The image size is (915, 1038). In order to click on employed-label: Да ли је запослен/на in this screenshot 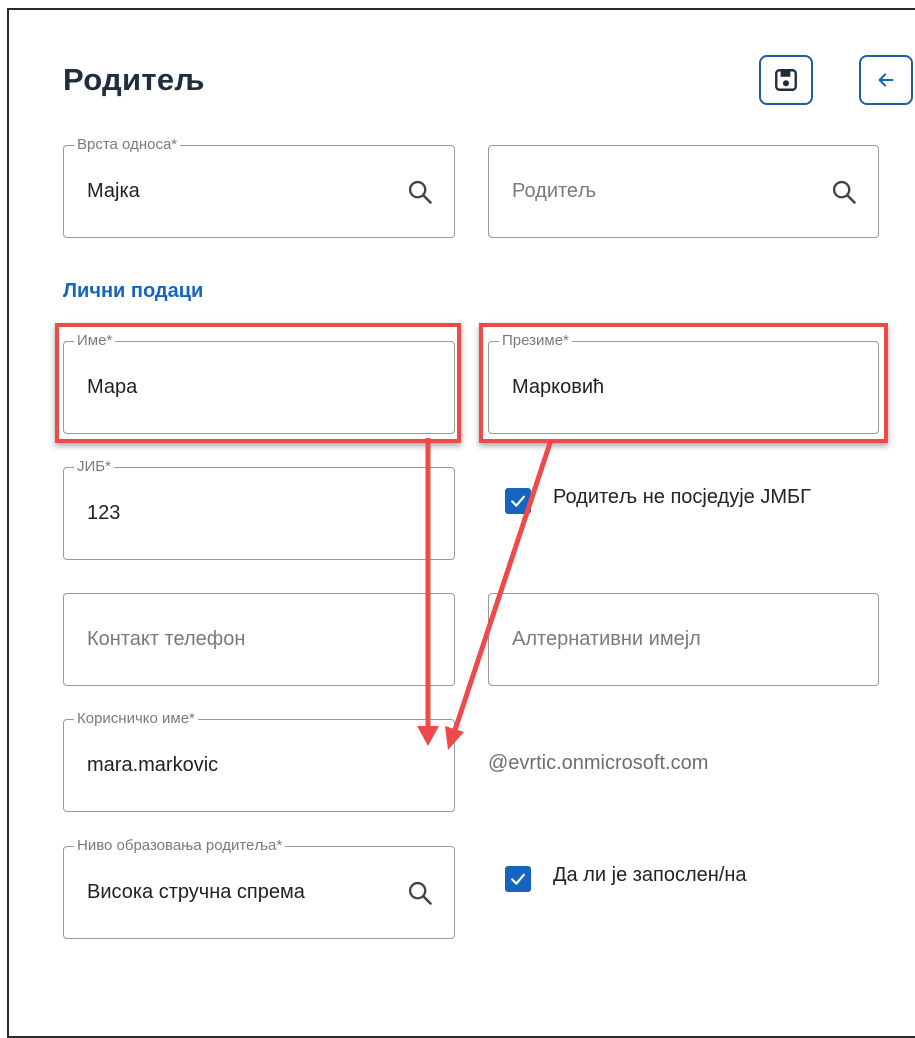, I will do `click(650, 875)`.